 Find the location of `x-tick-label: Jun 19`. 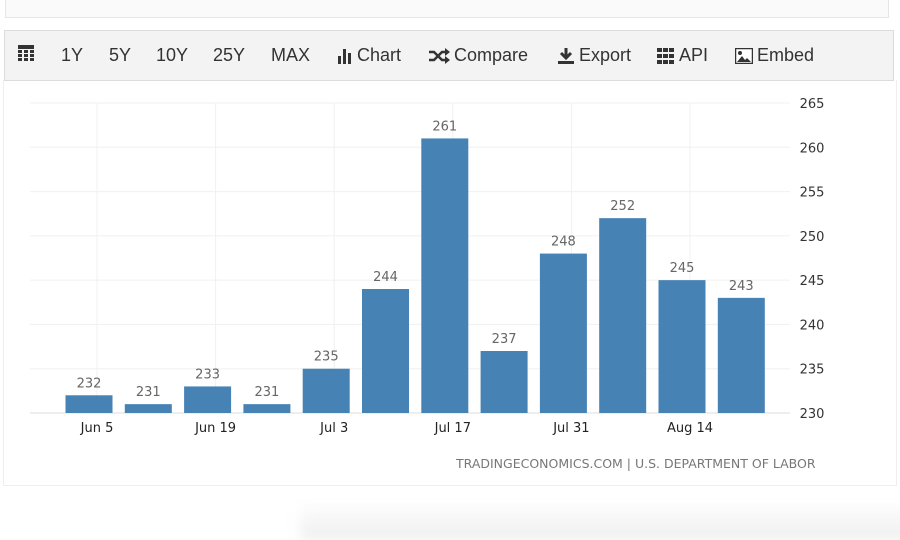

x-tick-label: Jun 19 is located at coordinates (215, 428).